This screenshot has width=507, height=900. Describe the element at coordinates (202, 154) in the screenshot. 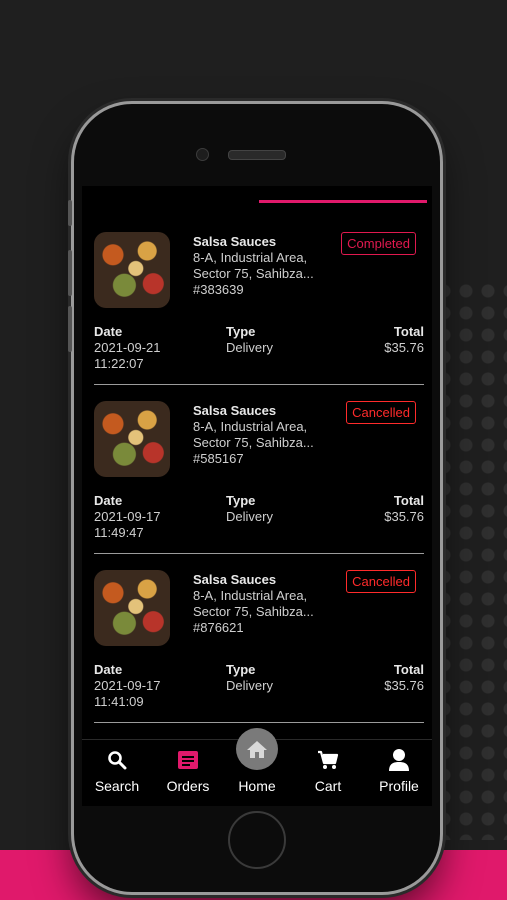

I see `front-camera` at that location.